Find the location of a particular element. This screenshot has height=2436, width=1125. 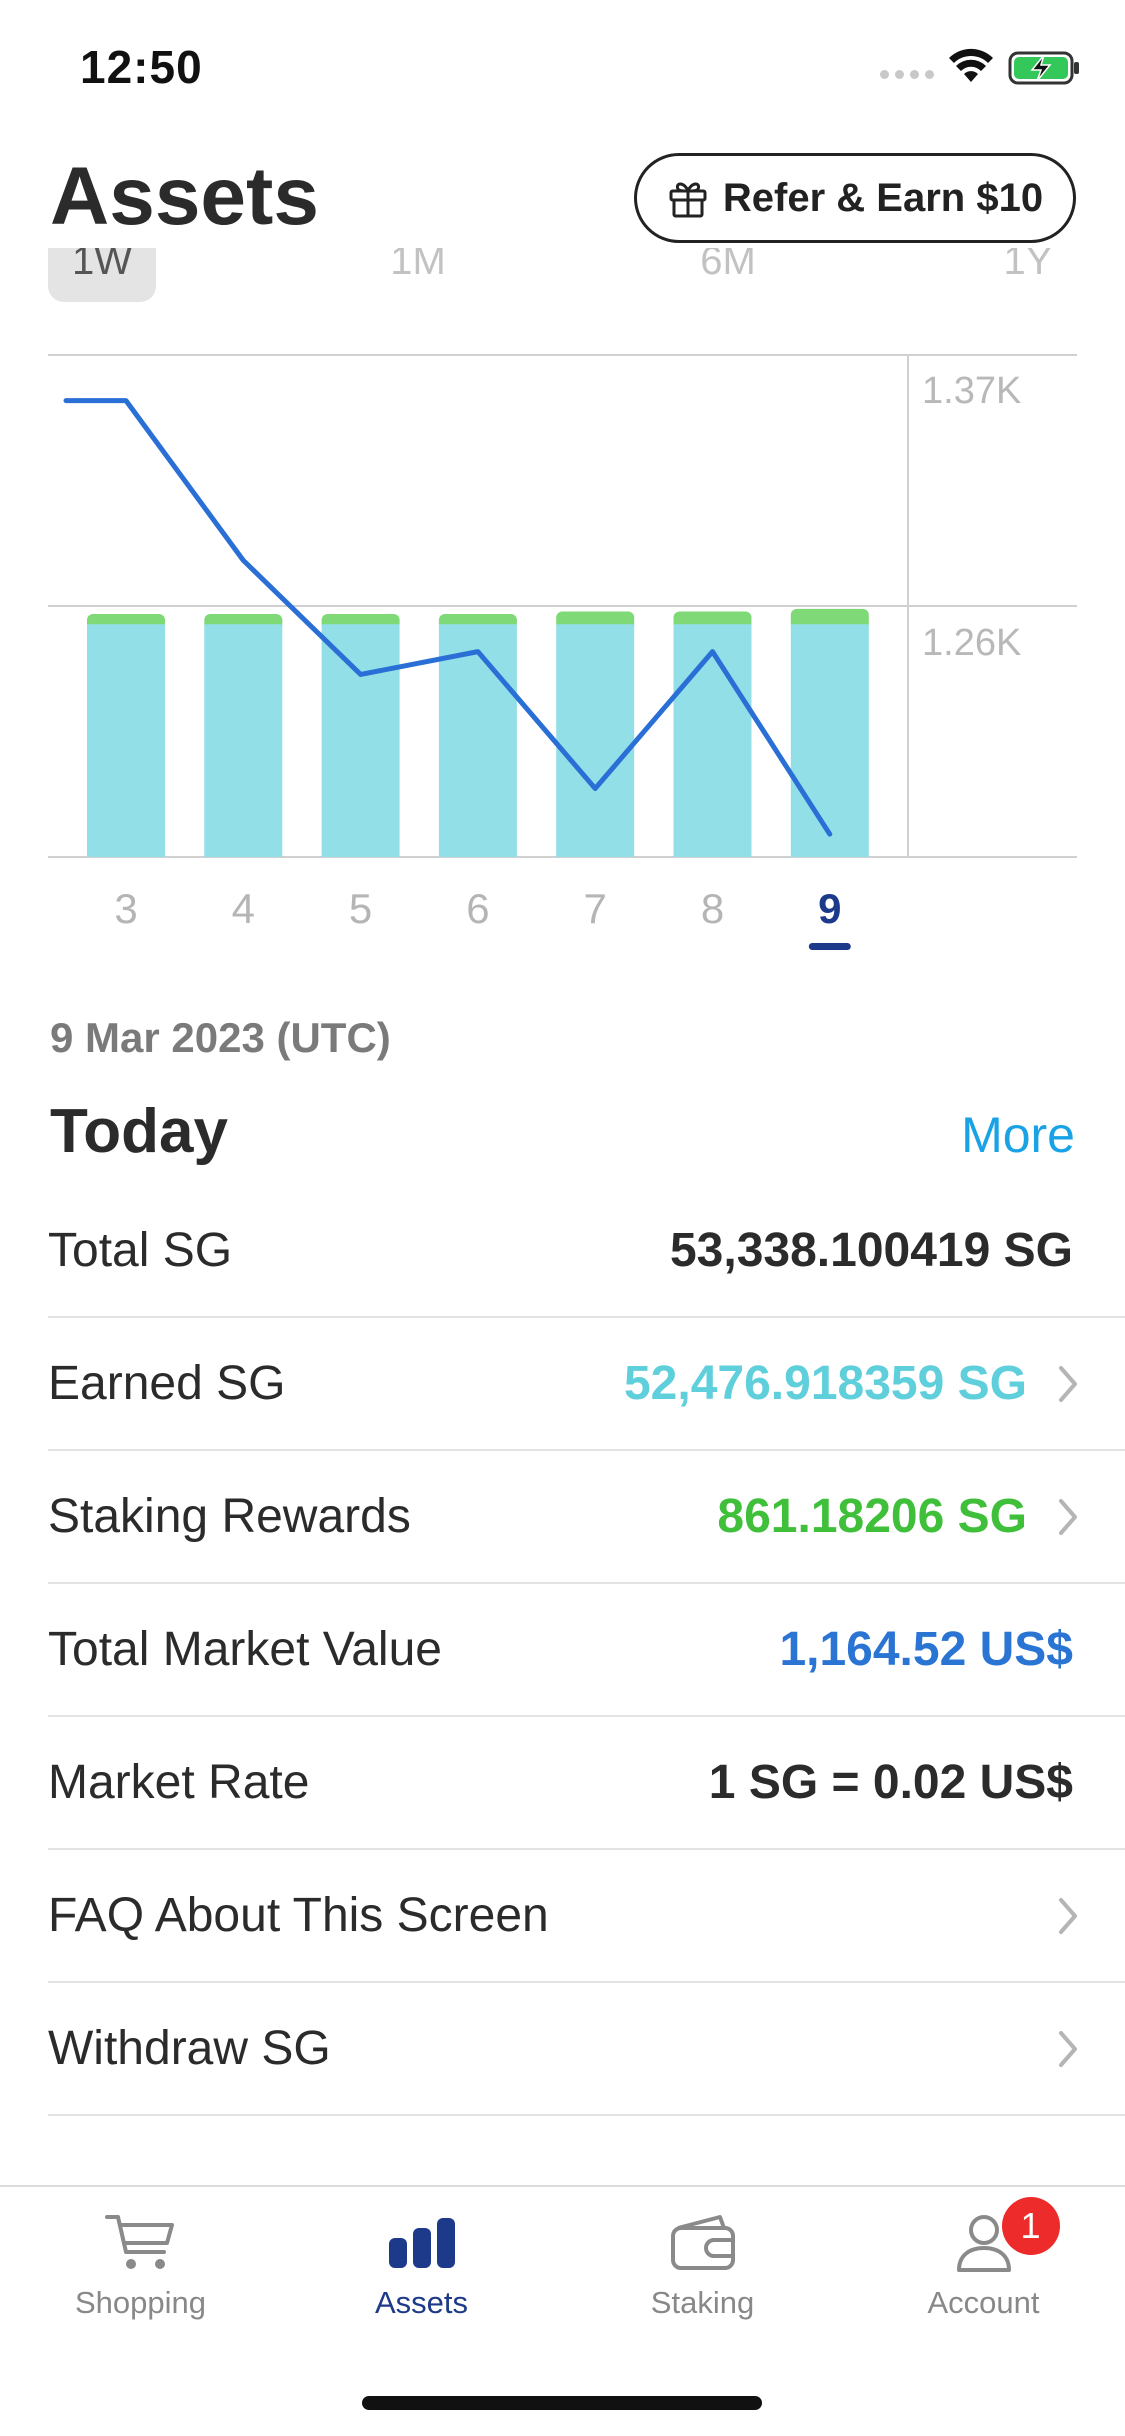

row-value: 52,476.918359 SG is located at coordinates (825, 1383).